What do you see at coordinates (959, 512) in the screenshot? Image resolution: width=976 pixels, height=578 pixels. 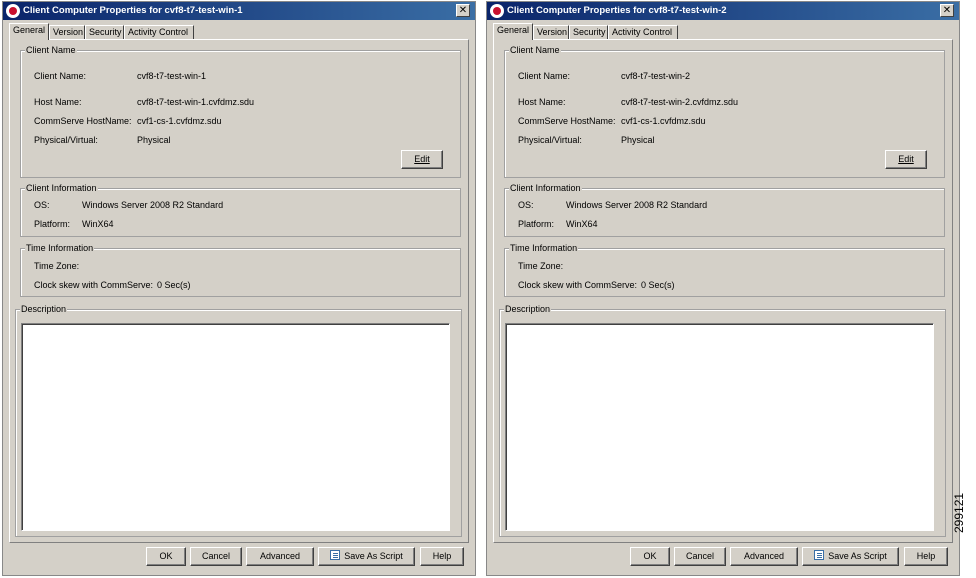 I see `figure-number: 299121` at bounding box center [959, 512].